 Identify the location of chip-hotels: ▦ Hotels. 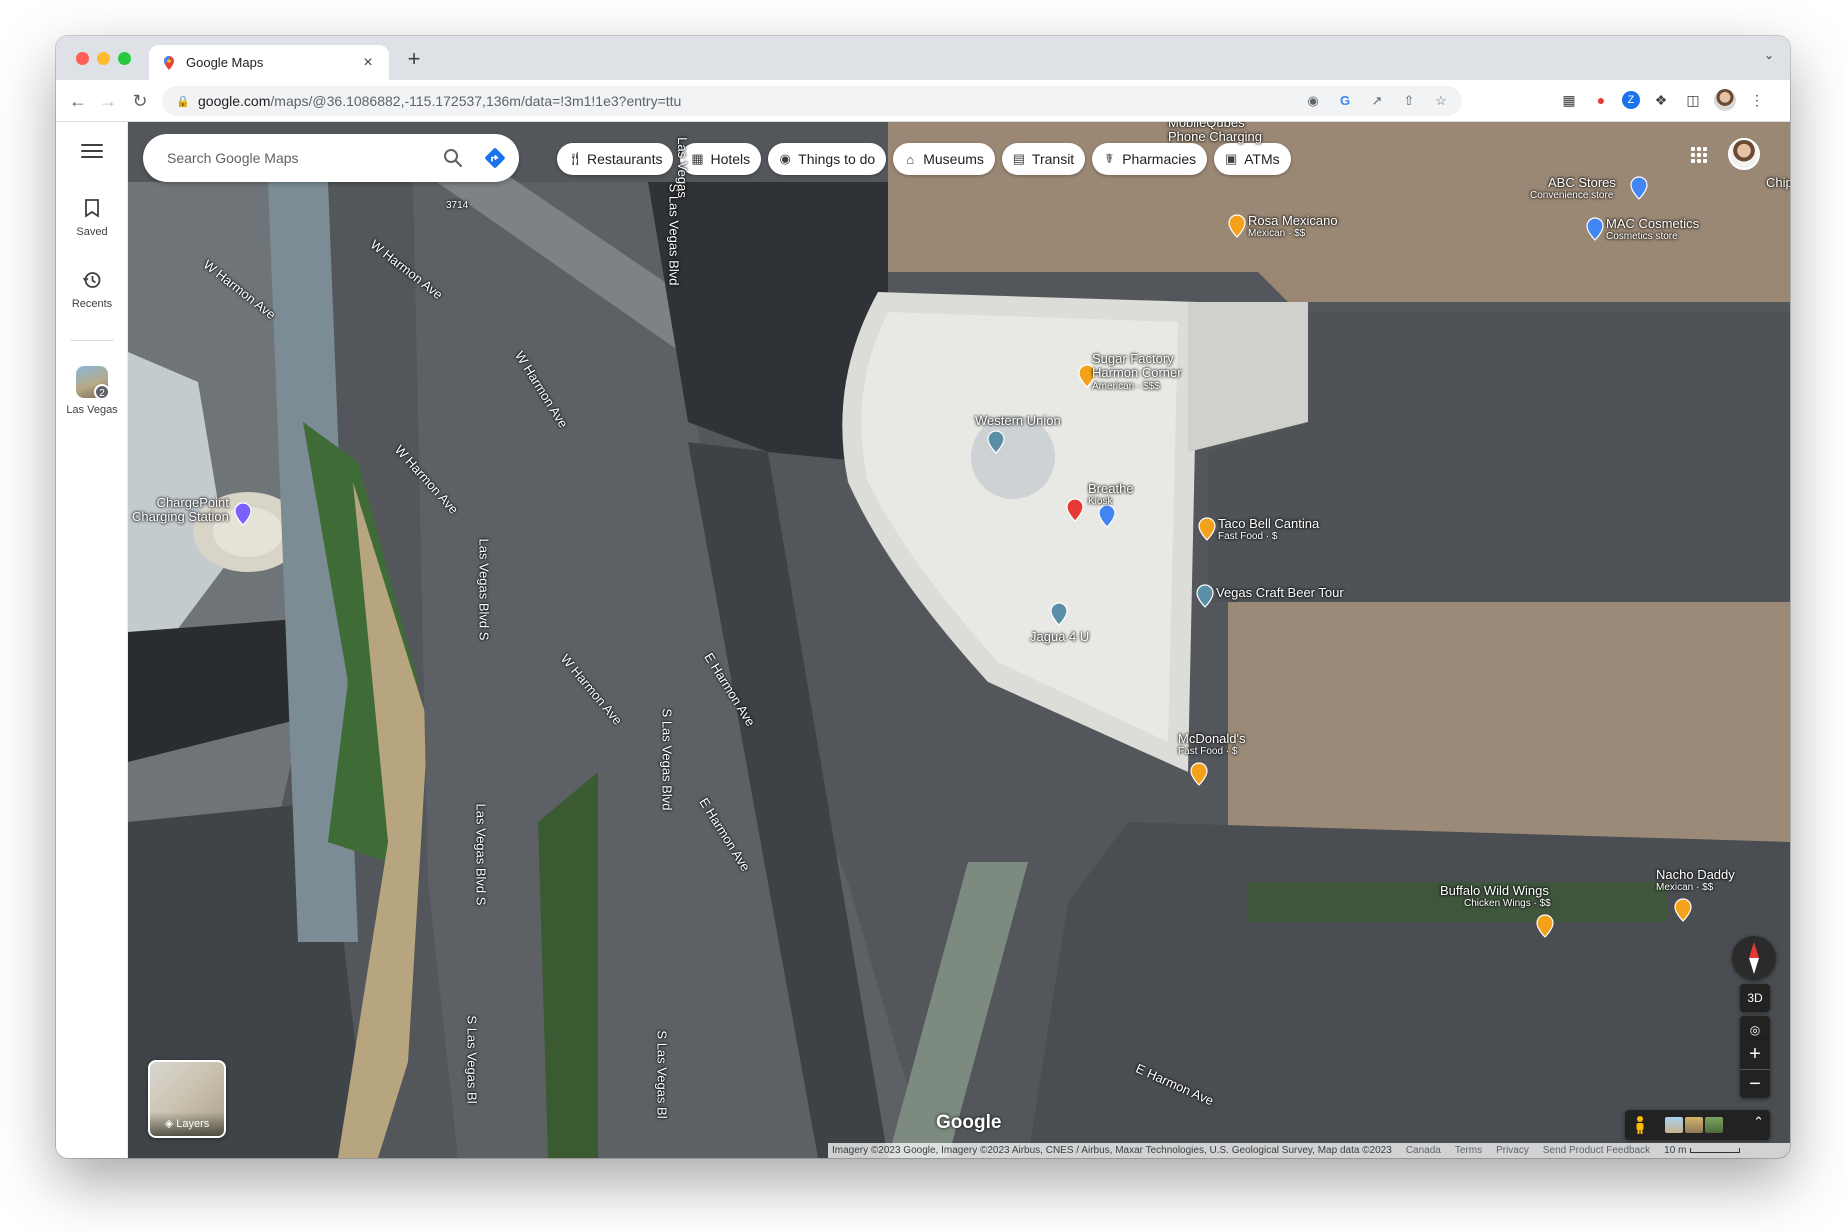
(721, 159).